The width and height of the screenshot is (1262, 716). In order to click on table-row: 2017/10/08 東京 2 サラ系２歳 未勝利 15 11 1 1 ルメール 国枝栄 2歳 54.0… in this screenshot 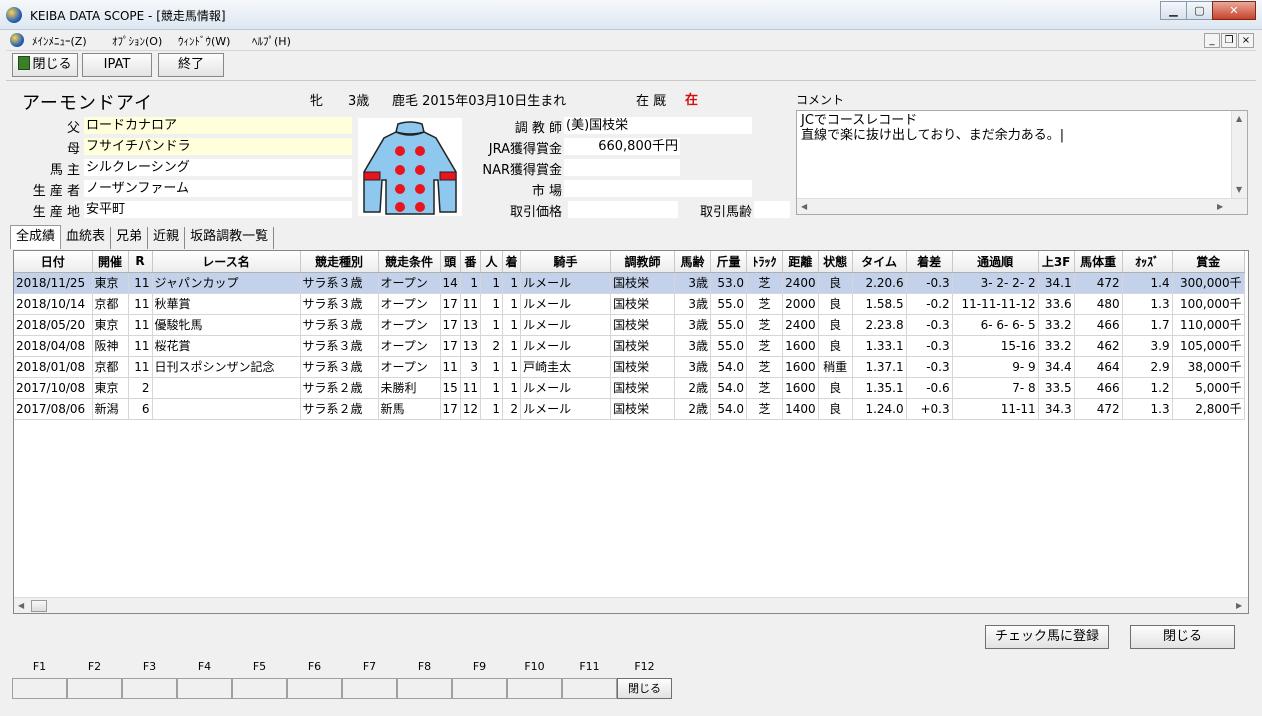, I will do `click(629, 388)`.